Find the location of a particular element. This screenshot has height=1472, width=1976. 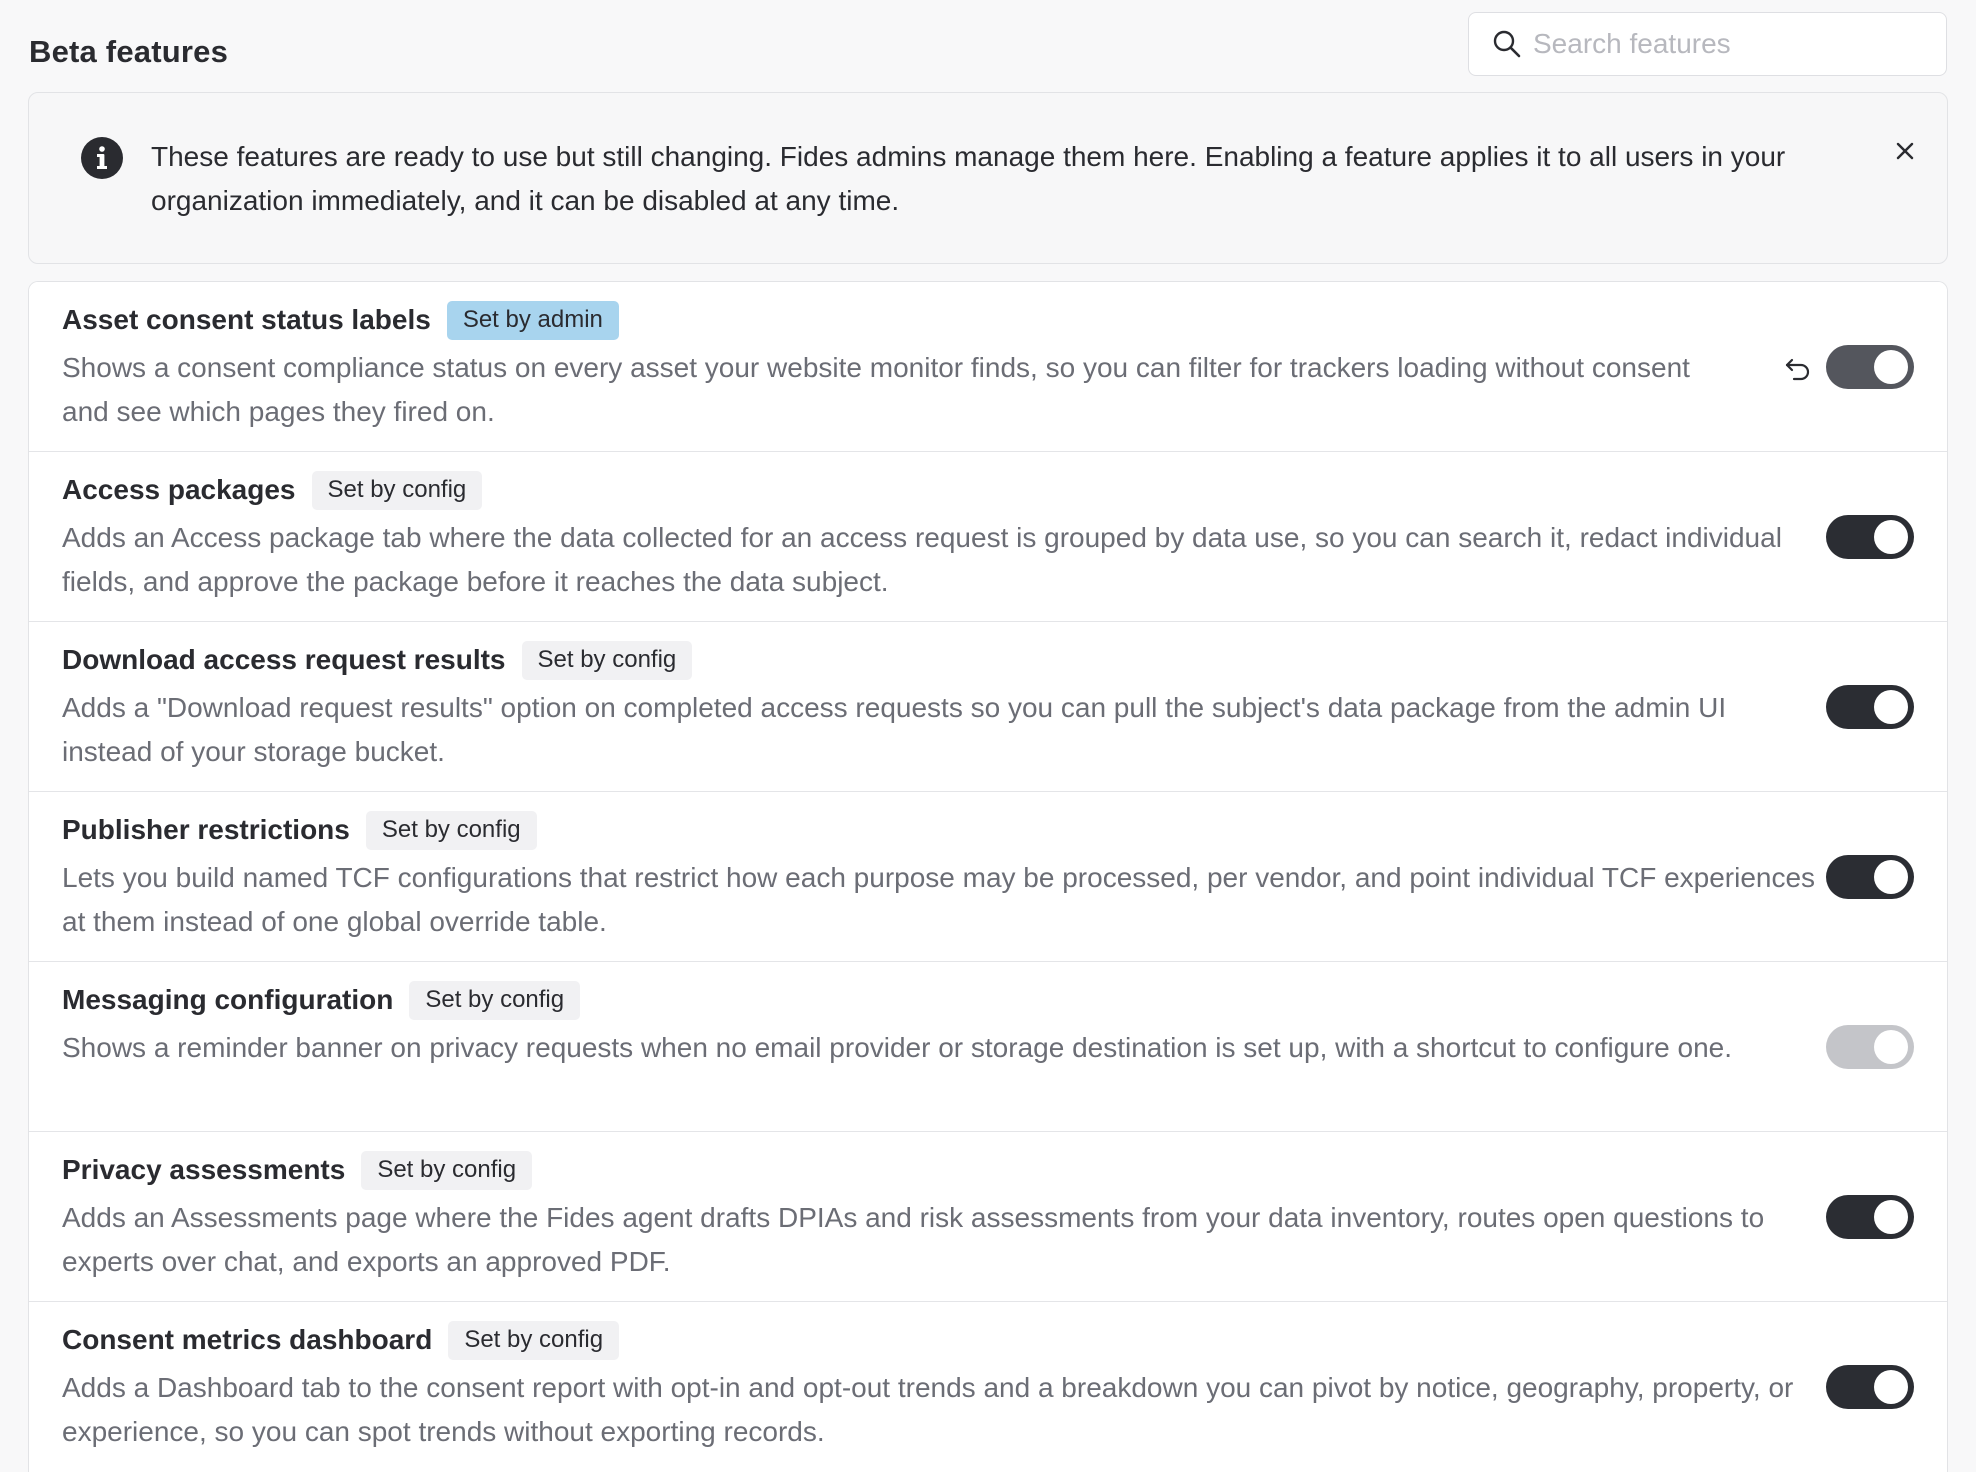

info-icon is located at coordinates (102, 158).